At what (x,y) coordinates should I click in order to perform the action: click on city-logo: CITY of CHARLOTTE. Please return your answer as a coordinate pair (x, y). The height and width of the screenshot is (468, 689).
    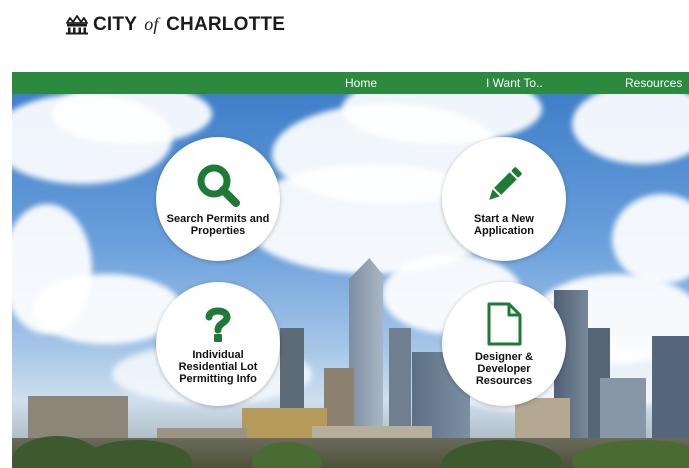
    Looking at the image, I should click on (174, 25).